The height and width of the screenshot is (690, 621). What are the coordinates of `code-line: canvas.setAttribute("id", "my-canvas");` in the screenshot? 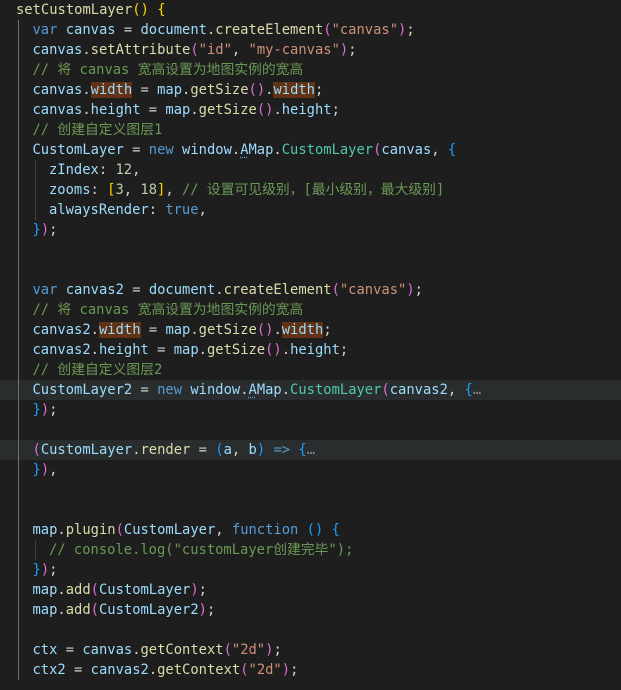 It's located at (310, 50).